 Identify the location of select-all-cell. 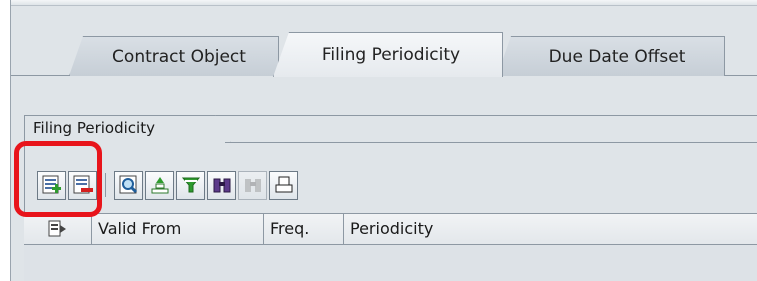
(58, 229).